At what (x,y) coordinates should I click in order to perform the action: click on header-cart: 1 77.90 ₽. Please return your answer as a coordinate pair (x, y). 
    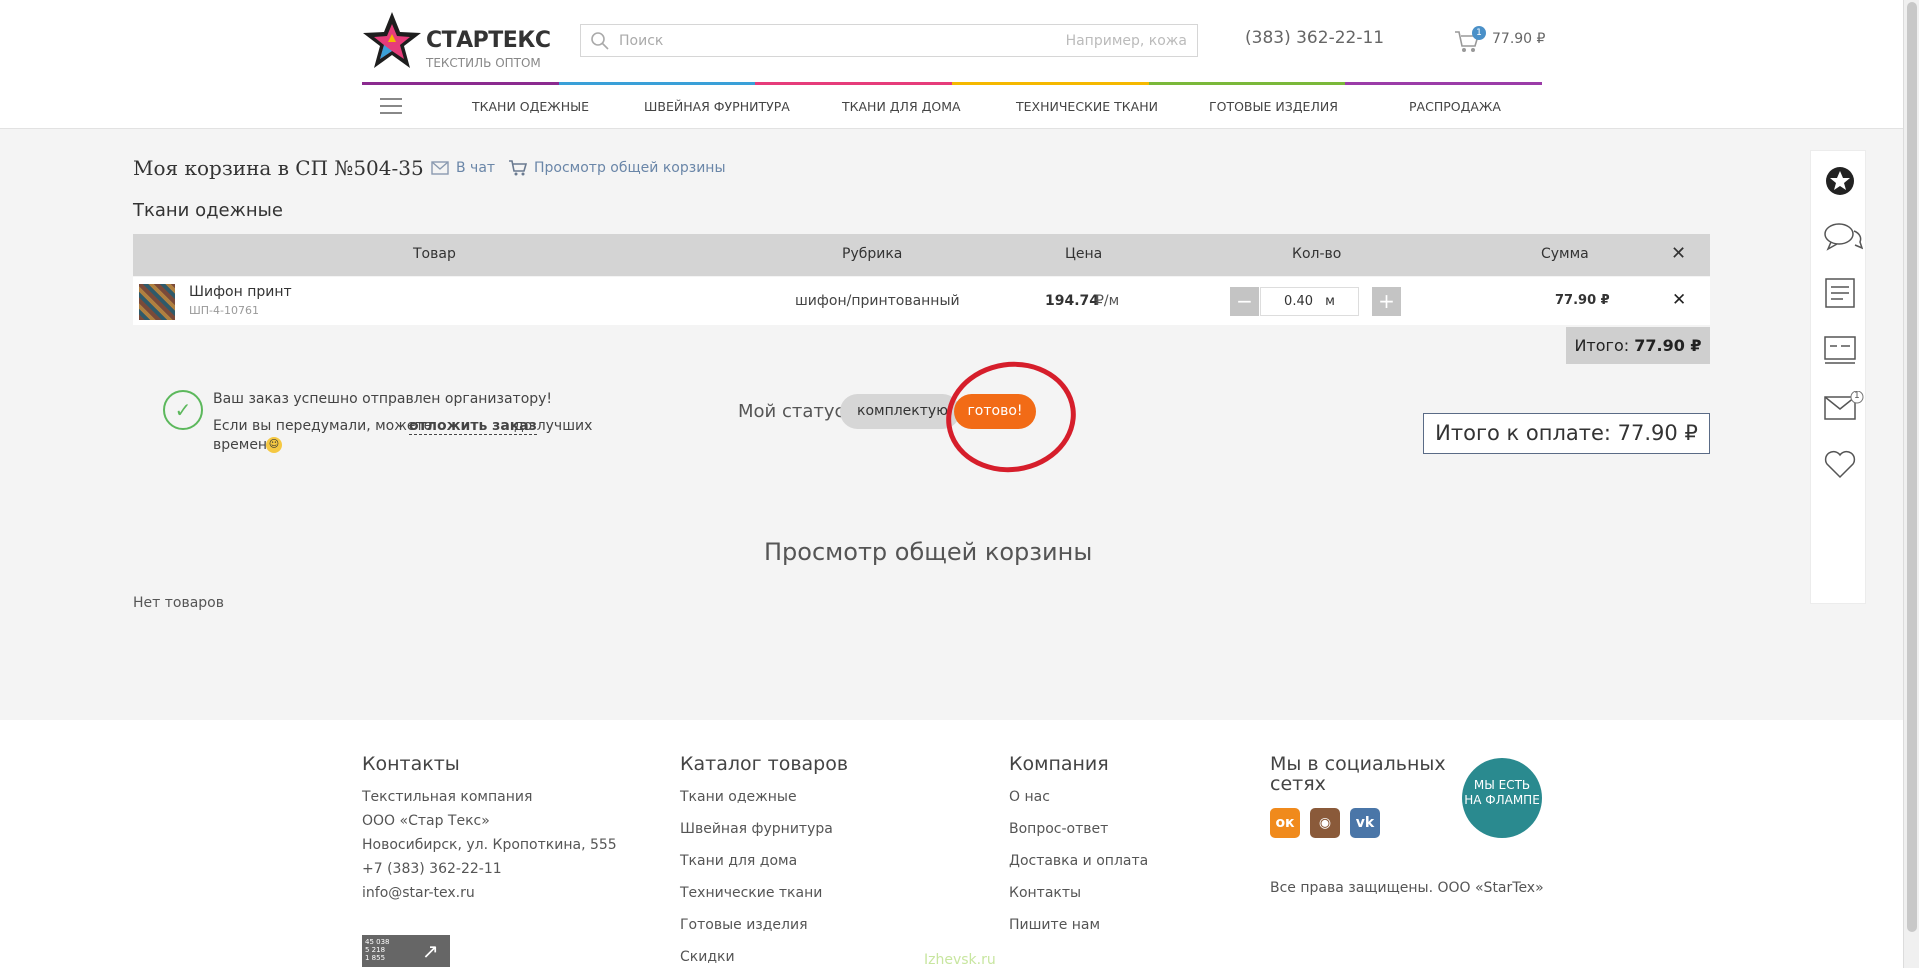
    Looking at the image, I should click on (1504, 40).